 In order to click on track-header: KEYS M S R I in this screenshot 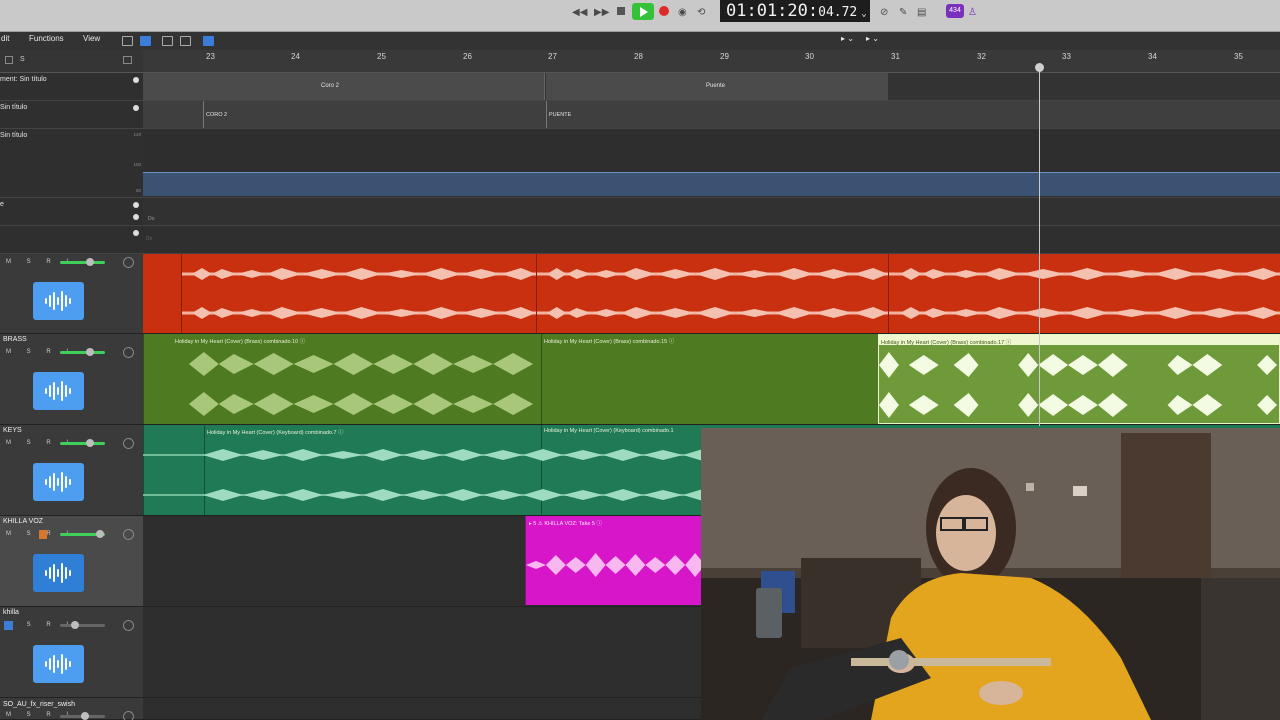, I will do `click(71, 470)`.